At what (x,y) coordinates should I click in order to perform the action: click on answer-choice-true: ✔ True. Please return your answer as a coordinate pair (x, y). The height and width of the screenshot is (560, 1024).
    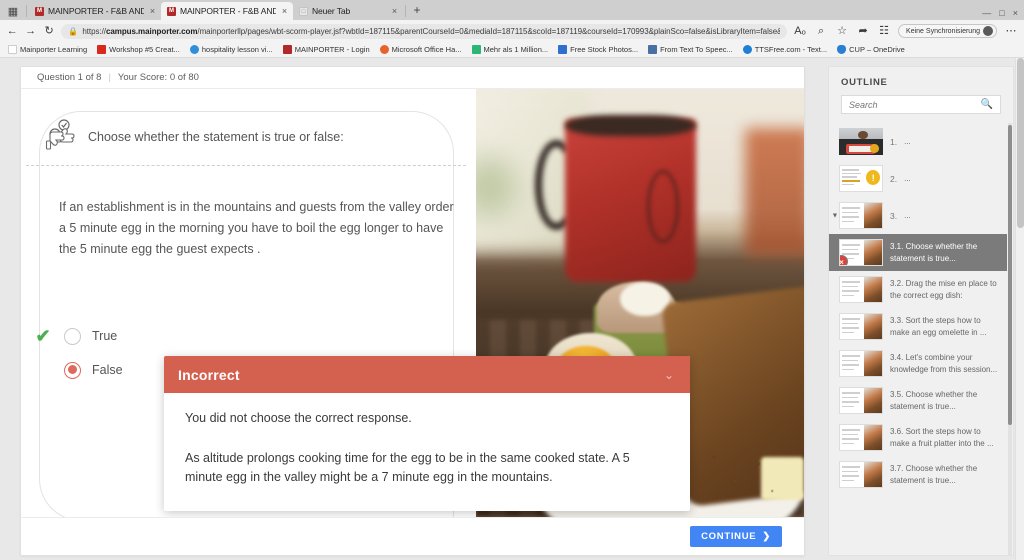
    Looking at the image, I should click on (78, 336).